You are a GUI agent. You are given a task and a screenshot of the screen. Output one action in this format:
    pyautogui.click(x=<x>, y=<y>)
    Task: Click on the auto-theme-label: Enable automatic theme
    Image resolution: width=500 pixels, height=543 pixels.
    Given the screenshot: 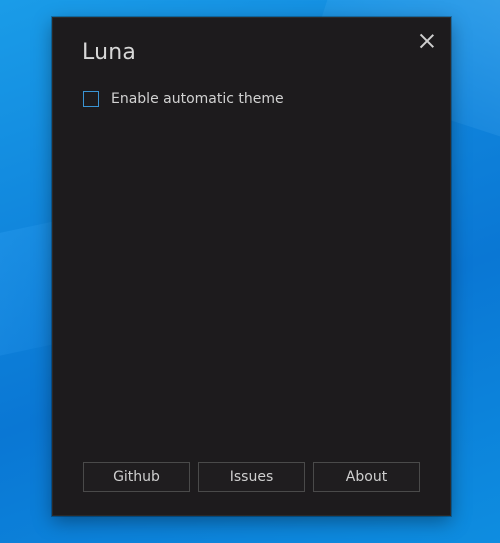 What is the action you would take?
    pyautogui.click(x=197, y=99)
    